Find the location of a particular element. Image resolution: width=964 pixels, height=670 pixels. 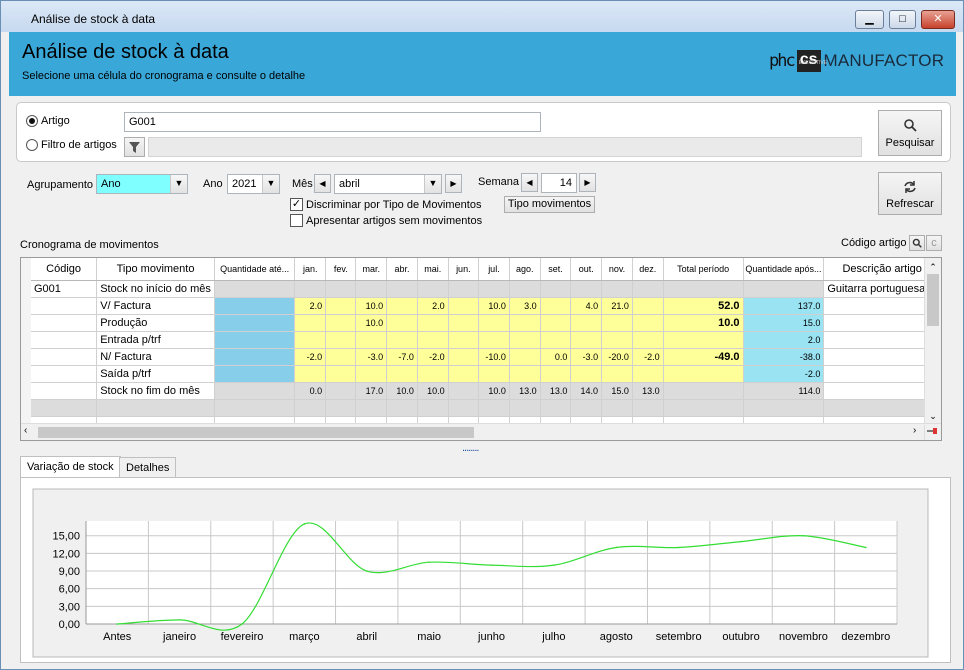

mes-select: abril ▼ is located at coordinates (388, 184).